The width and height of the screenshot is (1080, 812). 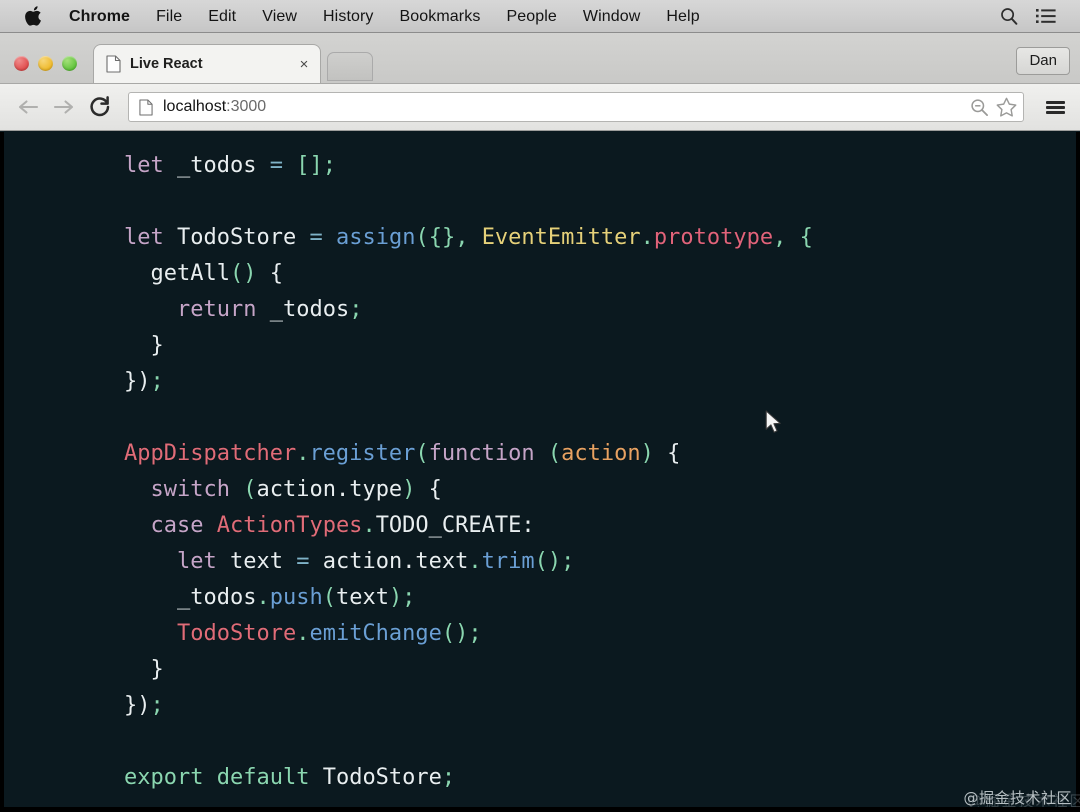 I want to click on letterbox-bottom, so click(x=540, y=809).